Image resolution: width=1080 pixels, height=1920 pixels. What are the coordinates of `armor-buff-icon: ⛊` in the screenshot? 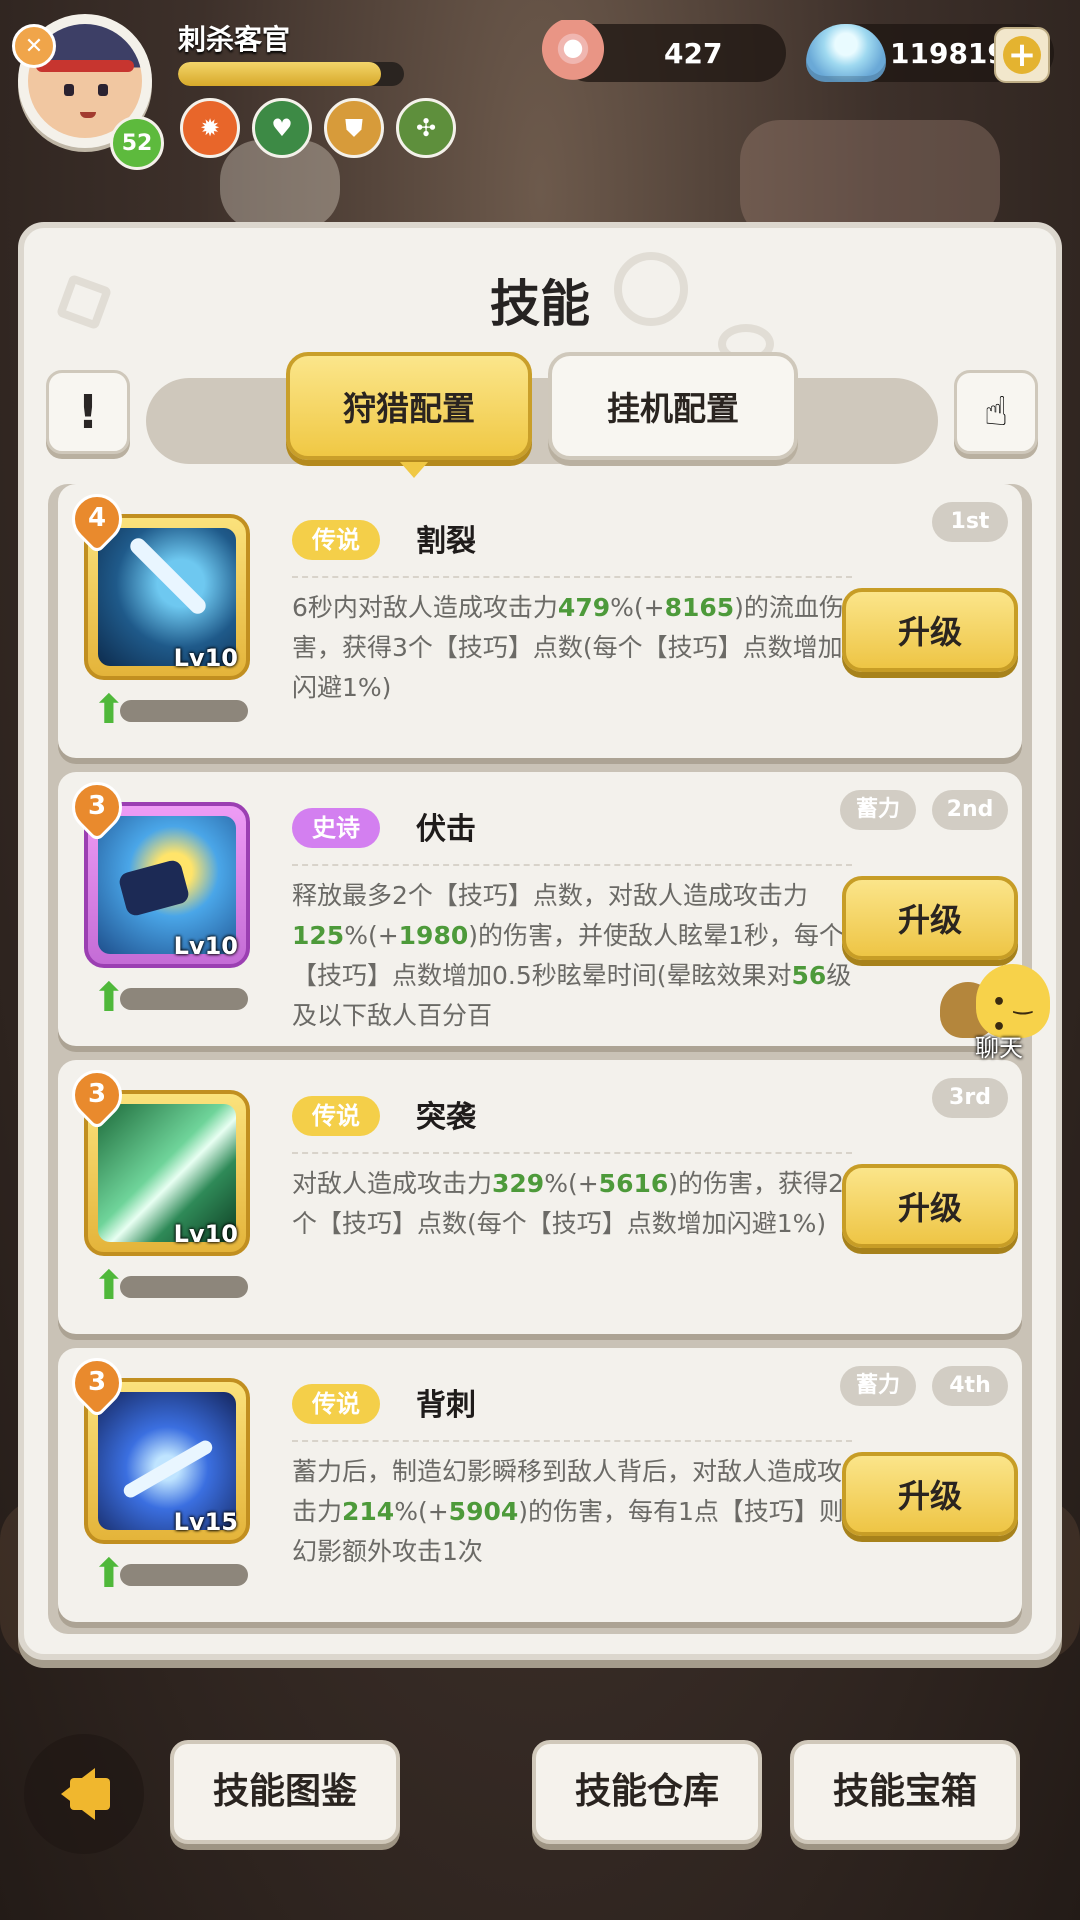 It's located at (354, 128).